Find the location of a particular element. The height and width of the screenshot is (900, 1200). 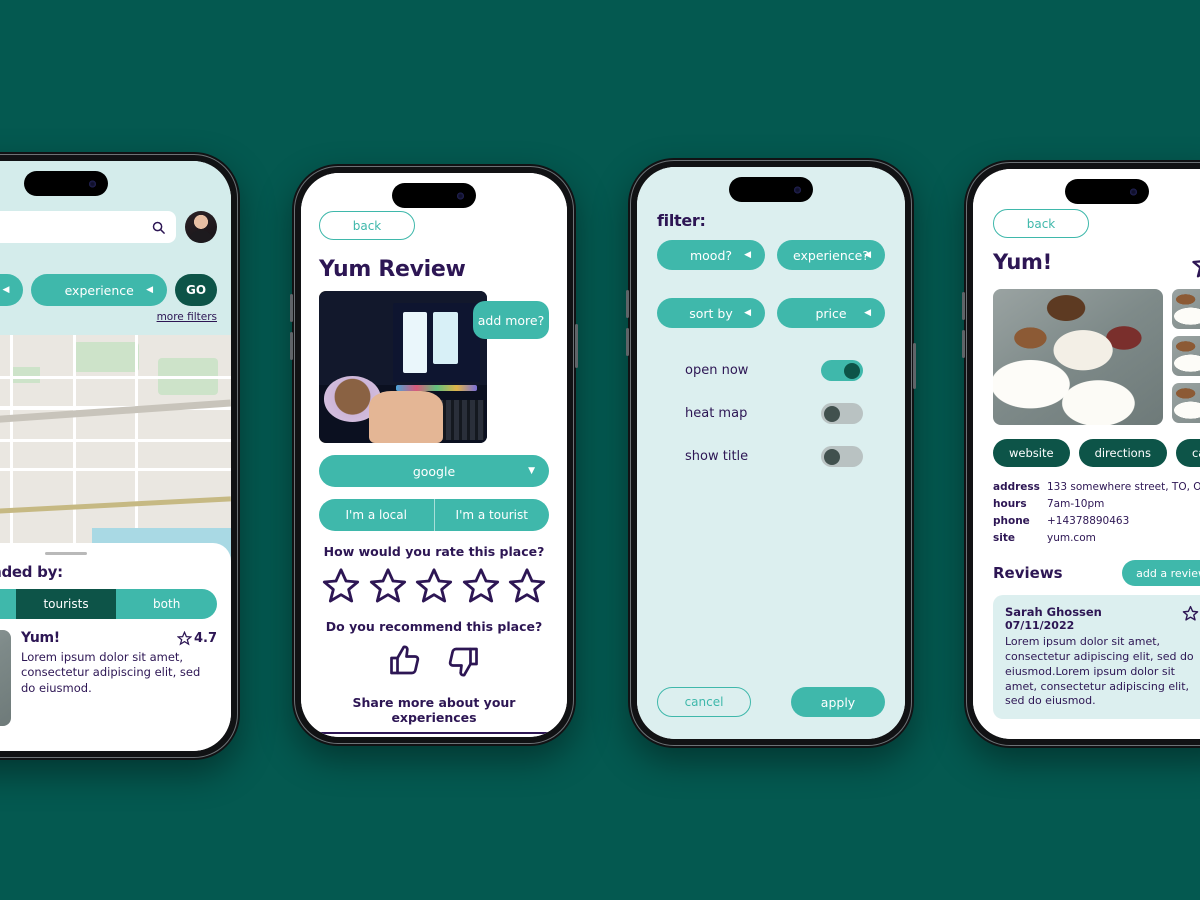

visitor-type-segmented-control: I'm a local I'm a tourist is located at coordinates (434, 515).